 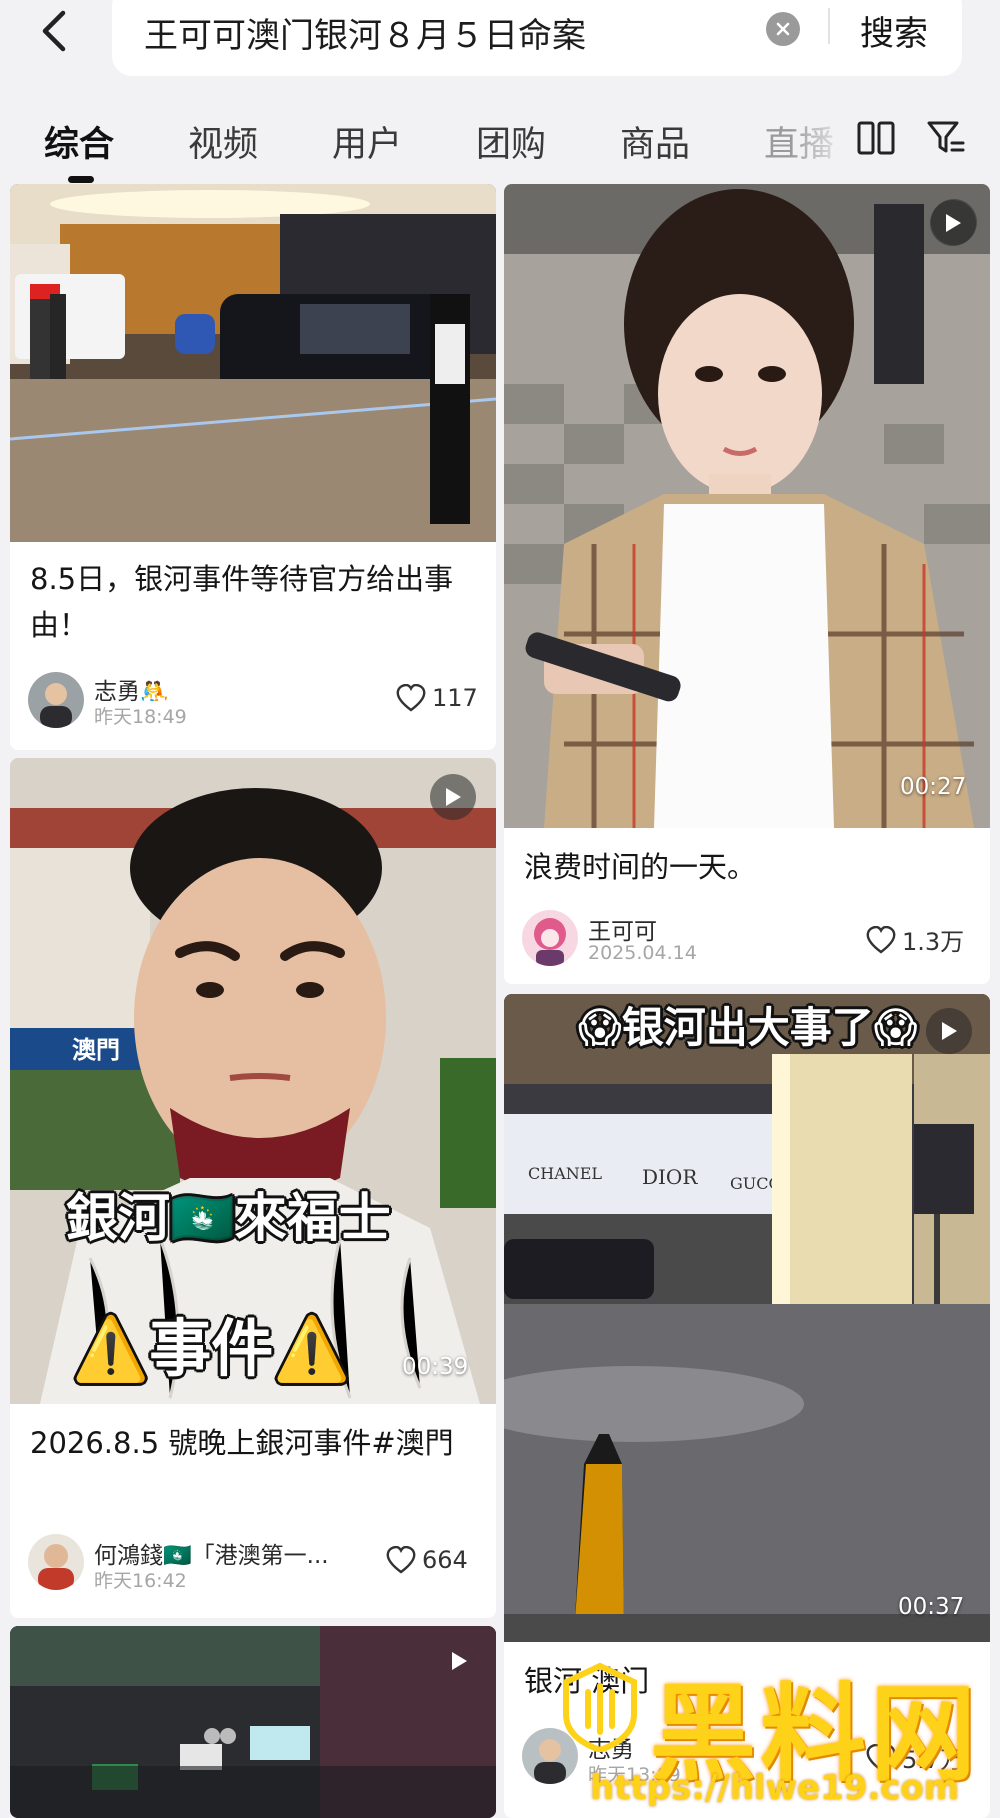 I want to click on back-arrow-icon, so click(x=54, y=31).